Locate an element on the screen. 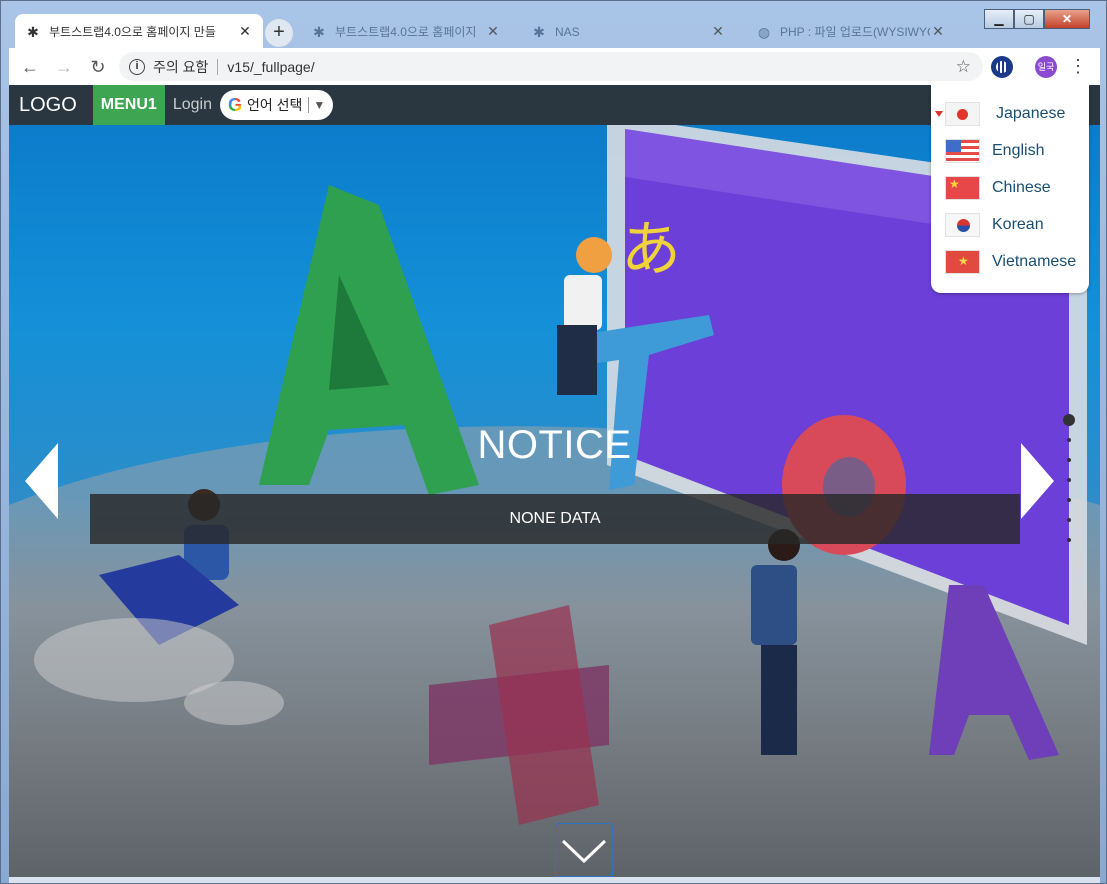 Image resolution: width=1107 pixels, height=884 pixels. chevron-down-icon is located at coordinates (584, 851).